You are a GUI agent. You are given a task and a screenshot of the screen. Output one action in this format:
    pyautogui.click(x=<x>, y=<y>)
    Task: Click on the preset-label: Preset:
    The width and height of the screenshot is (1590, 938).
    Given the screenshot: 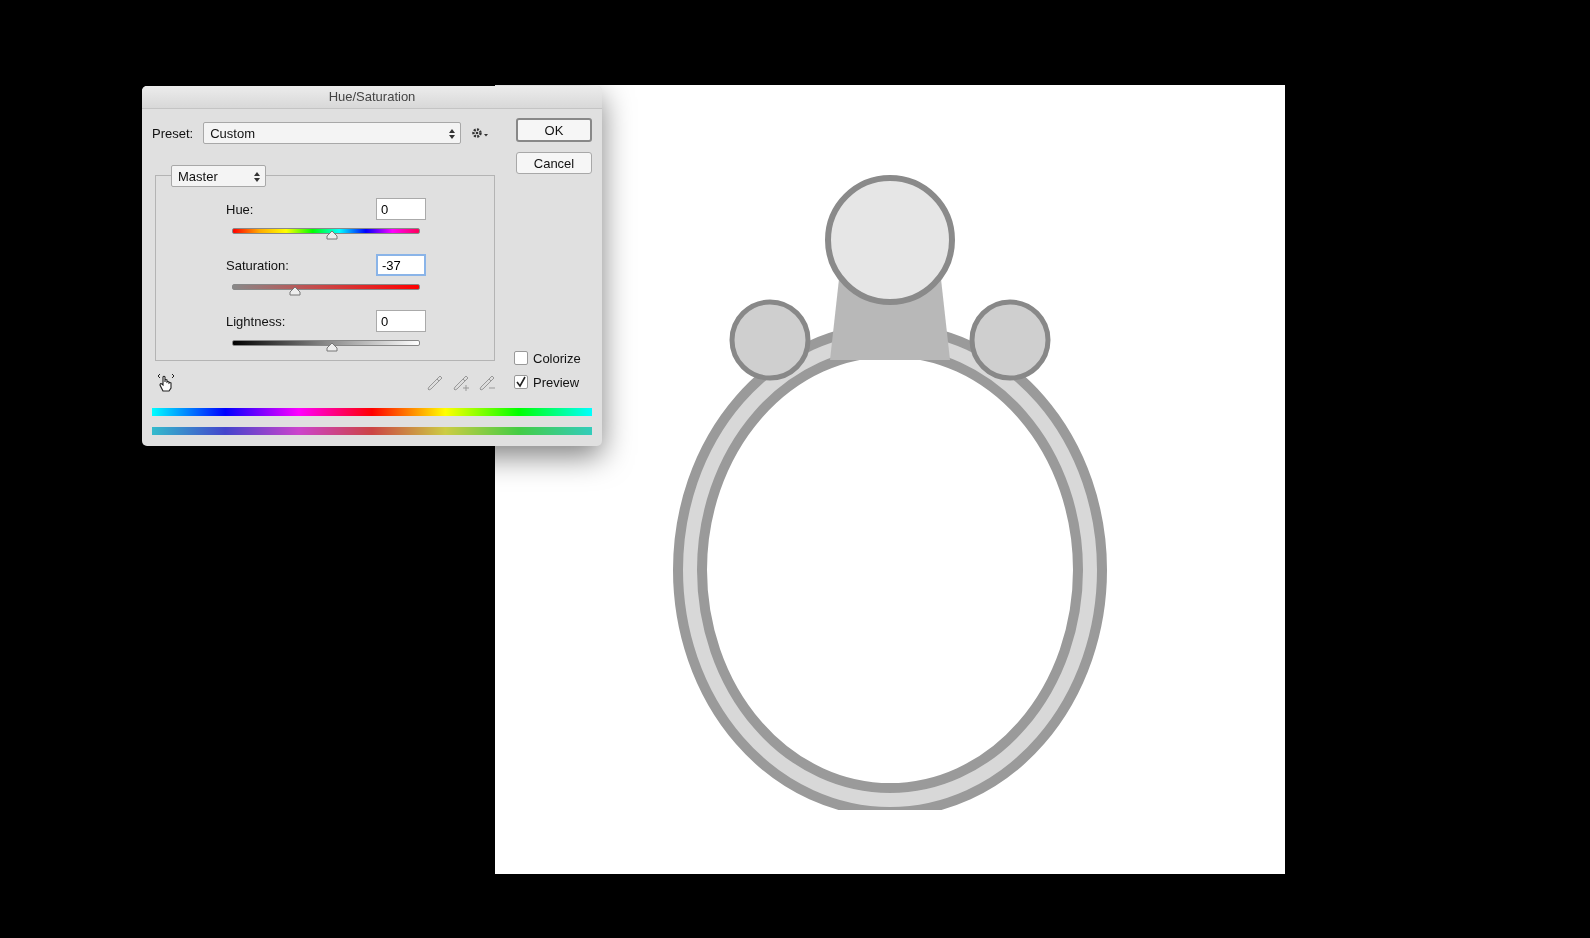 What is the action you would take?
    pyautogui.click(x=173, y=133)
    